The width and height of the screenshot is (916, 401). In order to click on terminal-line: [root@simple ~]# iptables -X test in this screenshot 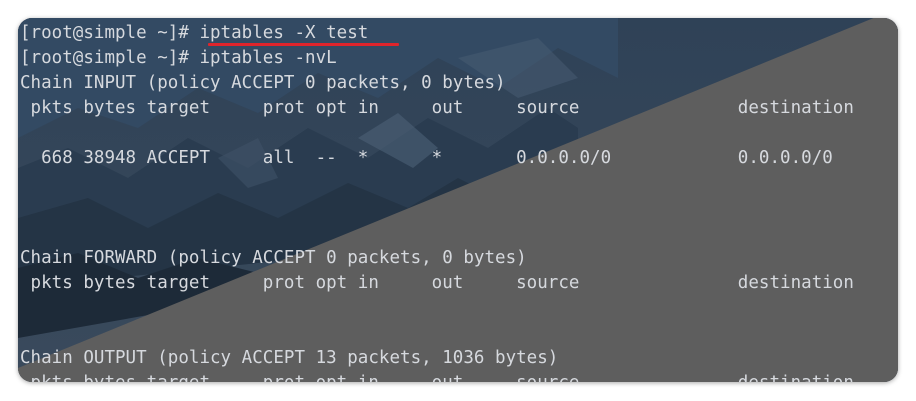, I will do `click(194, 33)`.